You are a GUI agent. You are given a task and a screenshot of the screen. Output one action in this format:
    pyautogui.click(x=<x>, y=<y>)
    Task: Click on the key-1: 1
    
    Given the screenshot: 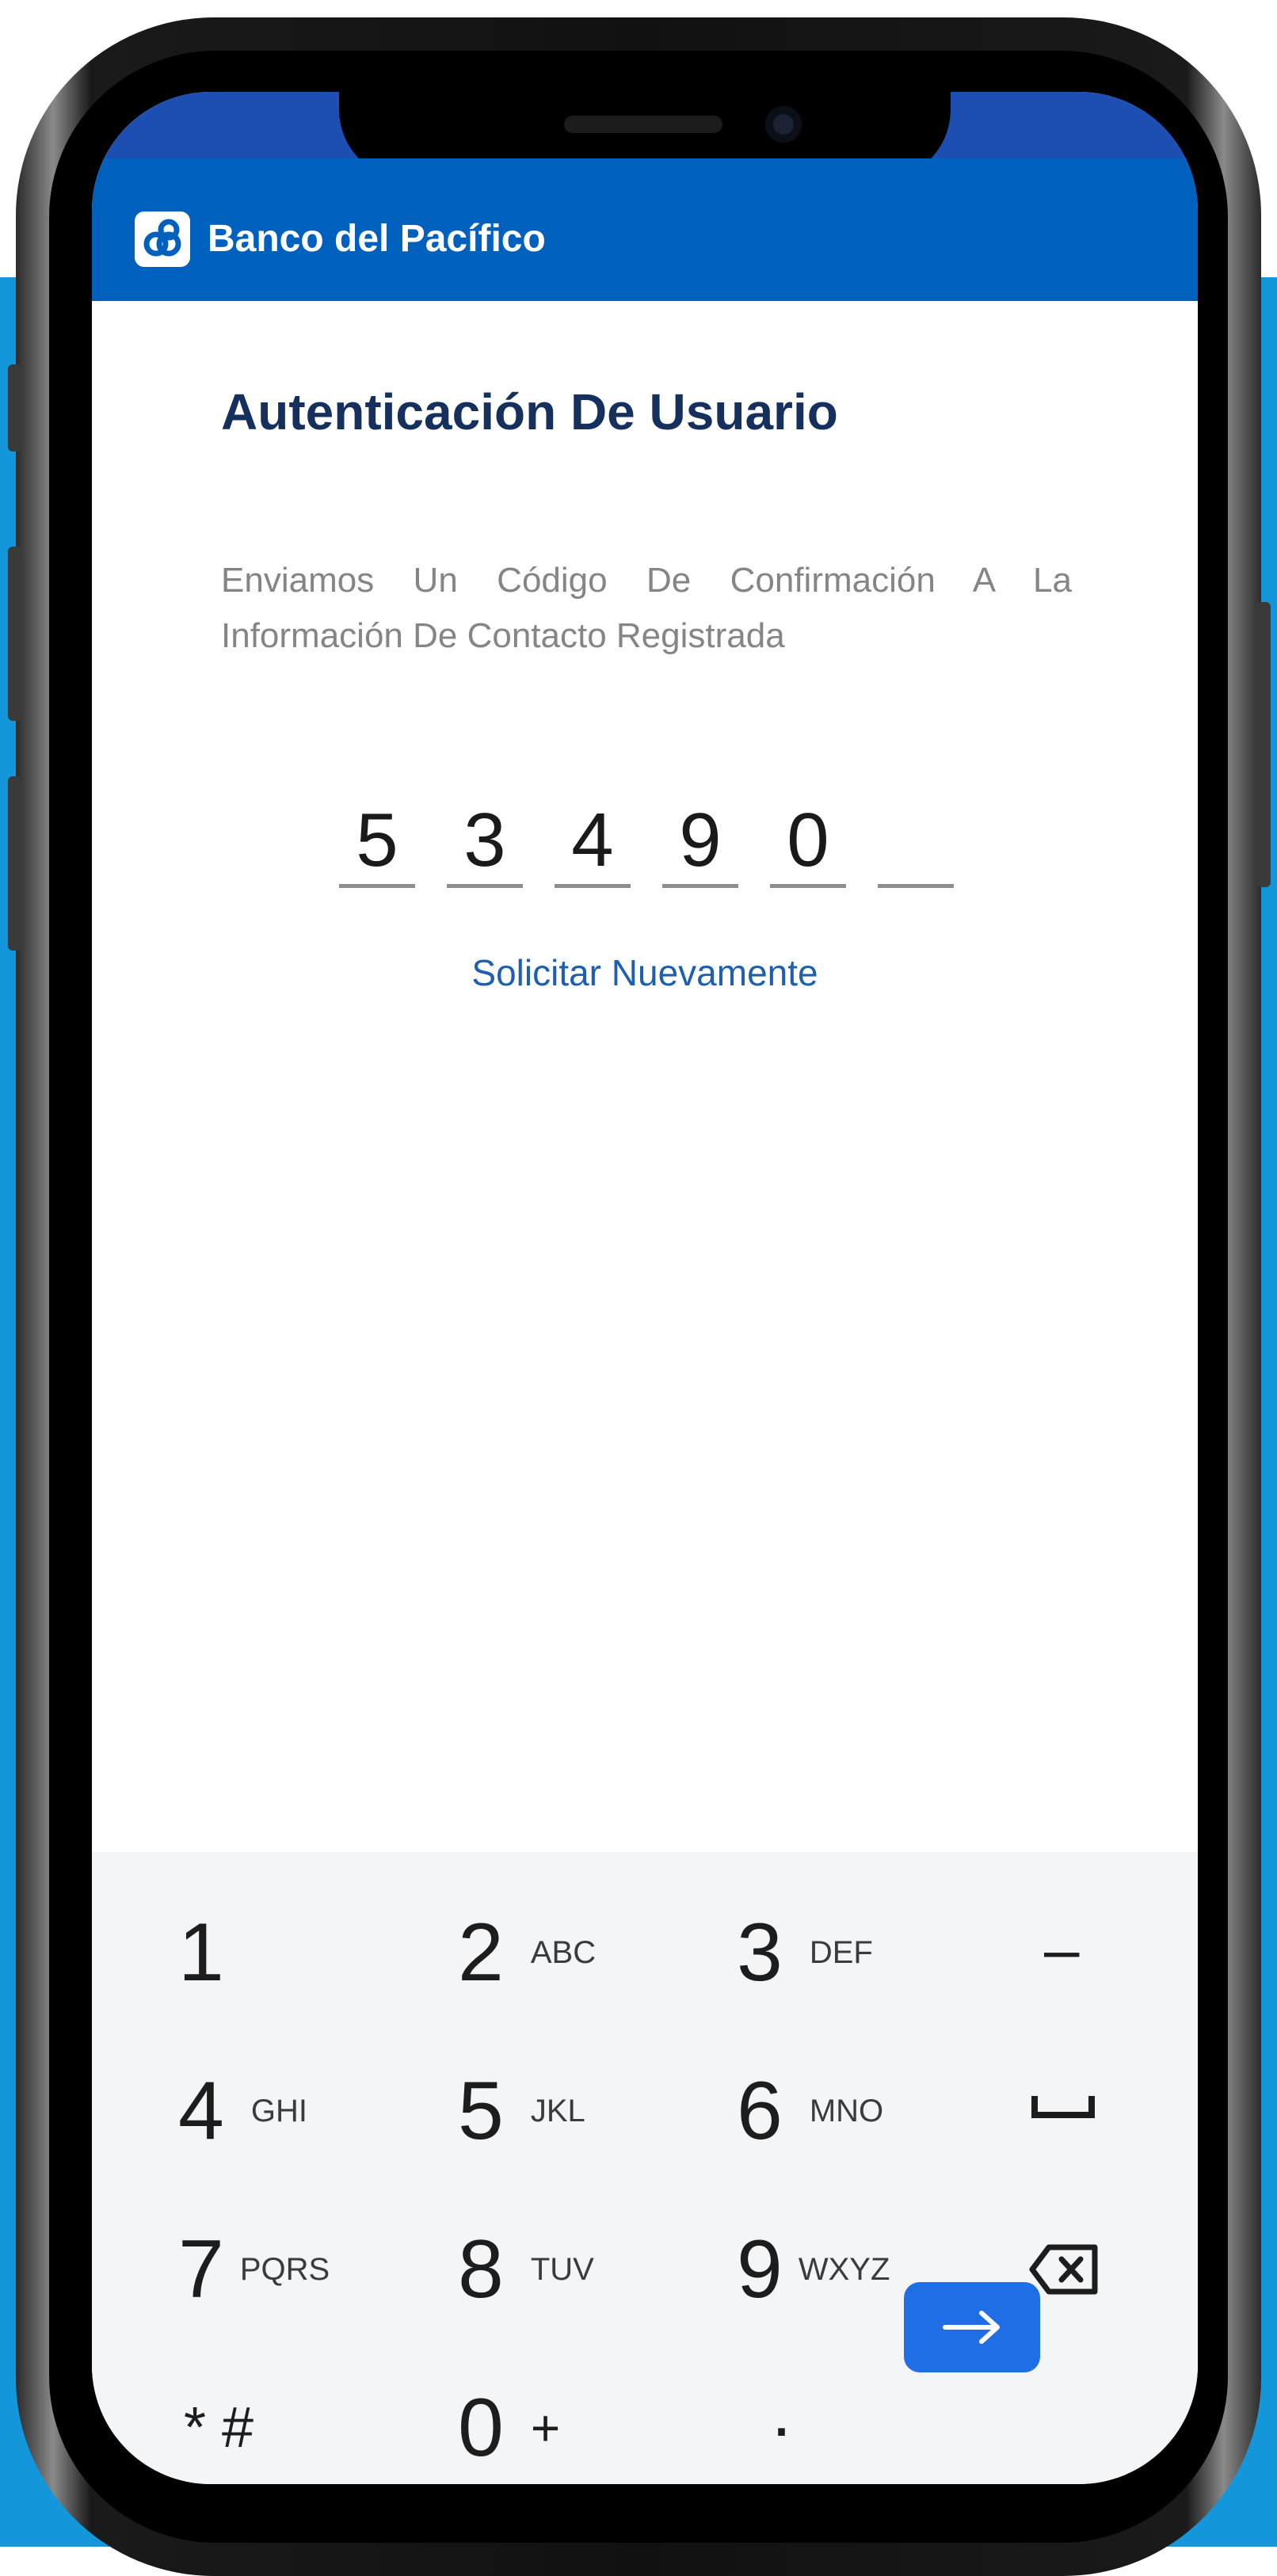 What is the action you would take?
    pyautogui.click(x=201, y=1952)
    